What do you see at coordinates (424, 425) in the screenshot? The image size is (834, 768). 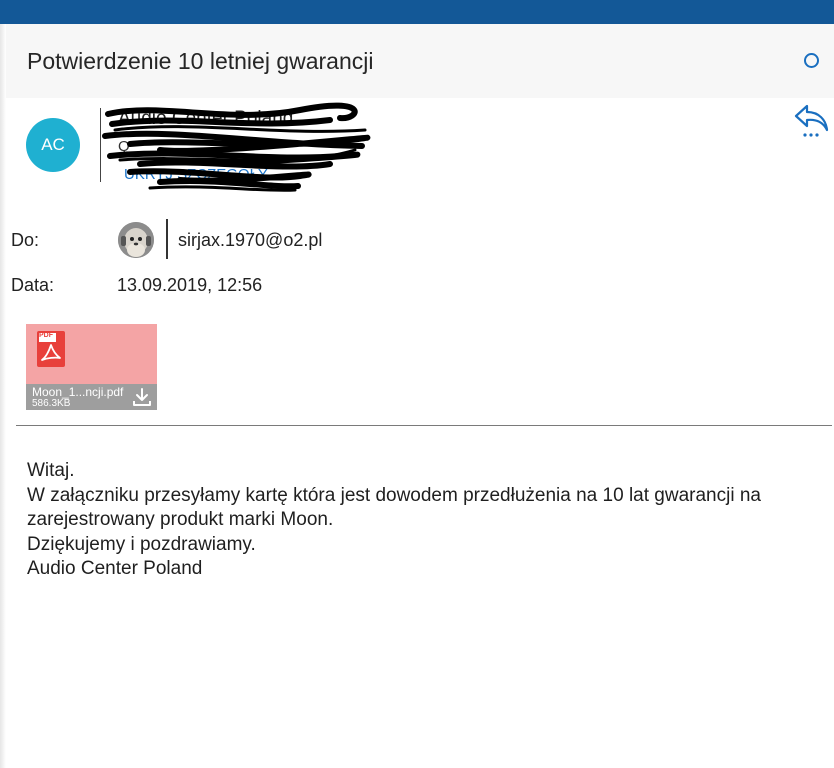 I see `header-body-separator` at bounding box center [424, 425].